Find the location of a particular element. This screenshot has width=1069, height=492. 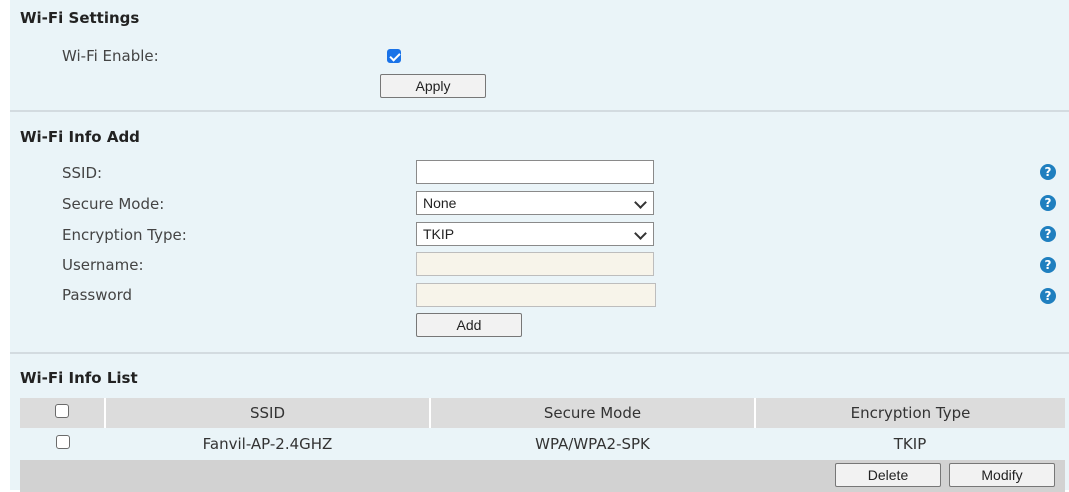

table-action-row: Delete Modify is located at coordinates (542, 476).